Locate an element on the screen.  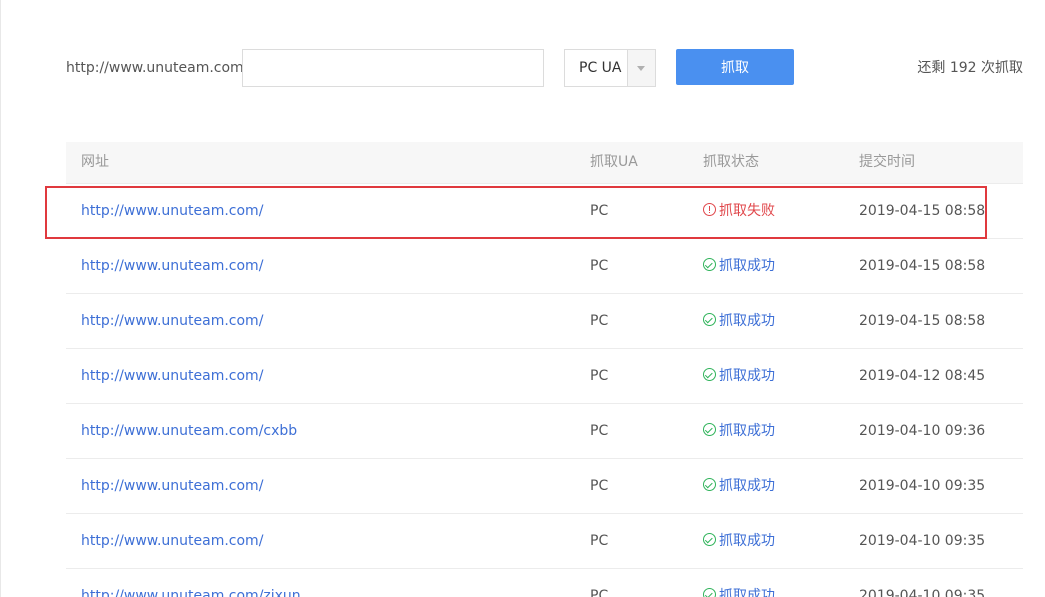
row-status-label: 抓取失败 is located at coordinates (747, 211).